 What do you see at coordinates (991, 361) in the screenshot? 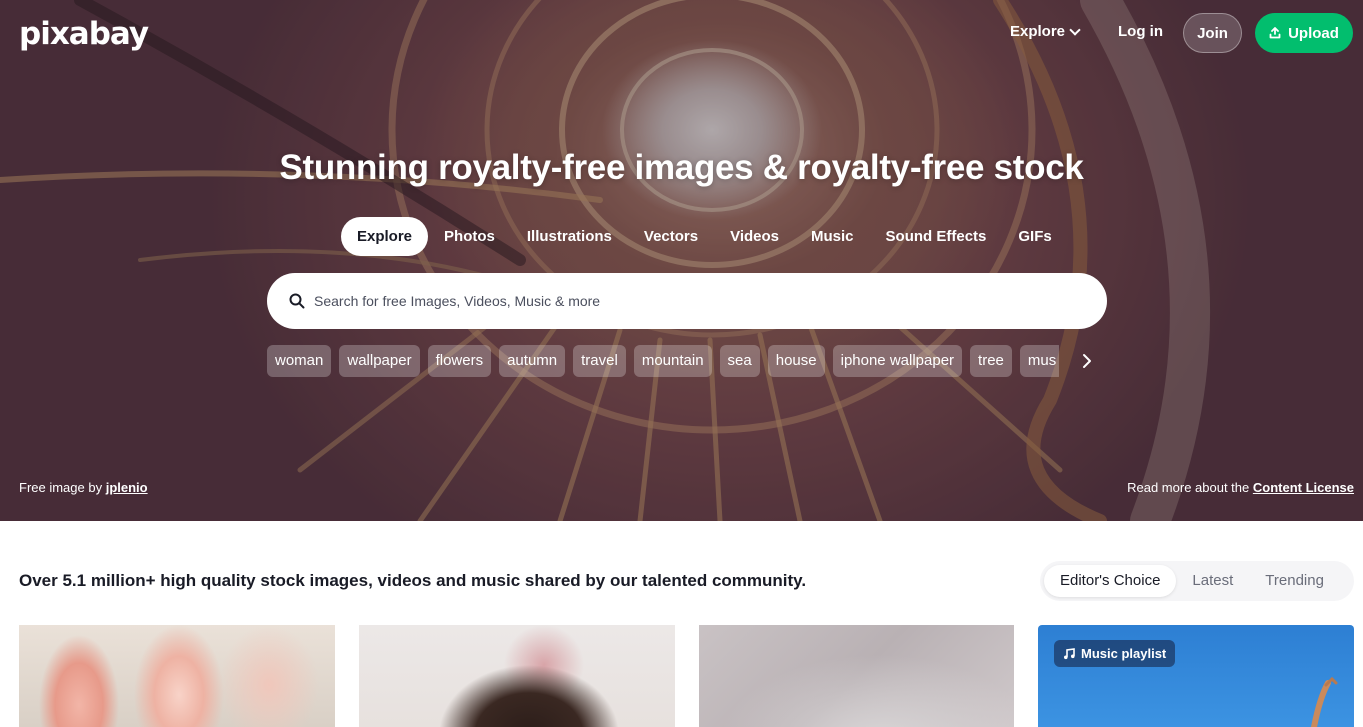
I see `search-chip: tree` at bounding box center [991, 361].